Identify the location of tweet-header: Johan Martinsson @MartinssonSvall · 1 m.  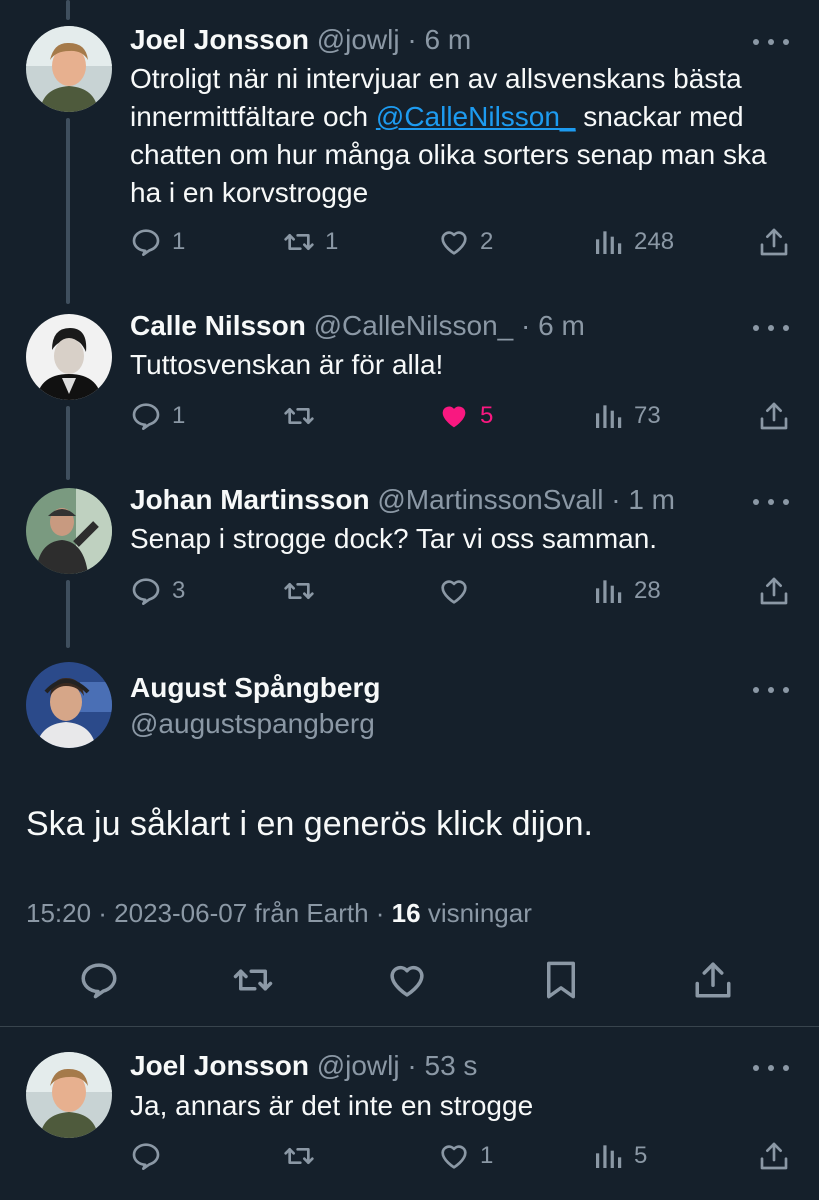
(434, 500).